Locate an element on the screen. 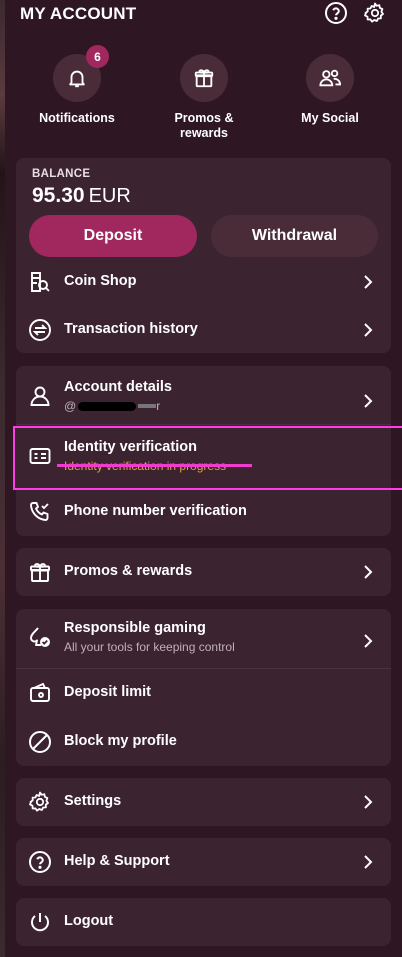 This screenshot has width=402, height=957. coin-shop-icon is located at coordinates (40, 282).